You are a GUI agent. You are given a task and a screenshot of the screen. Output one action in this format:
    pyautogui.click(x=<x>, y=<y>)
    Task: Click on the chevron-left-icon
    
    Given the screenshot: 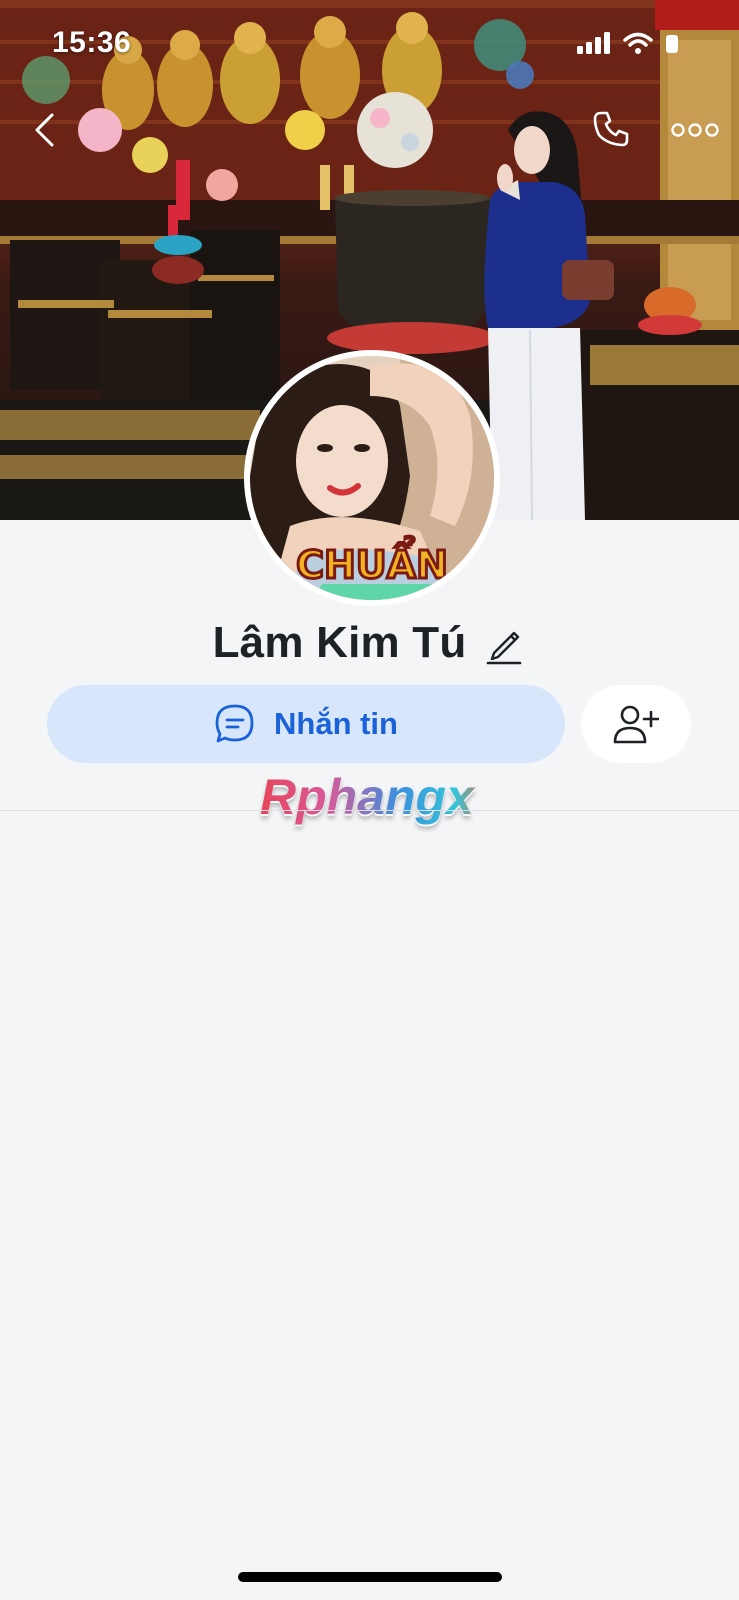 What is the action you would take?
    pyautogui.click(x=44, y=130)
    